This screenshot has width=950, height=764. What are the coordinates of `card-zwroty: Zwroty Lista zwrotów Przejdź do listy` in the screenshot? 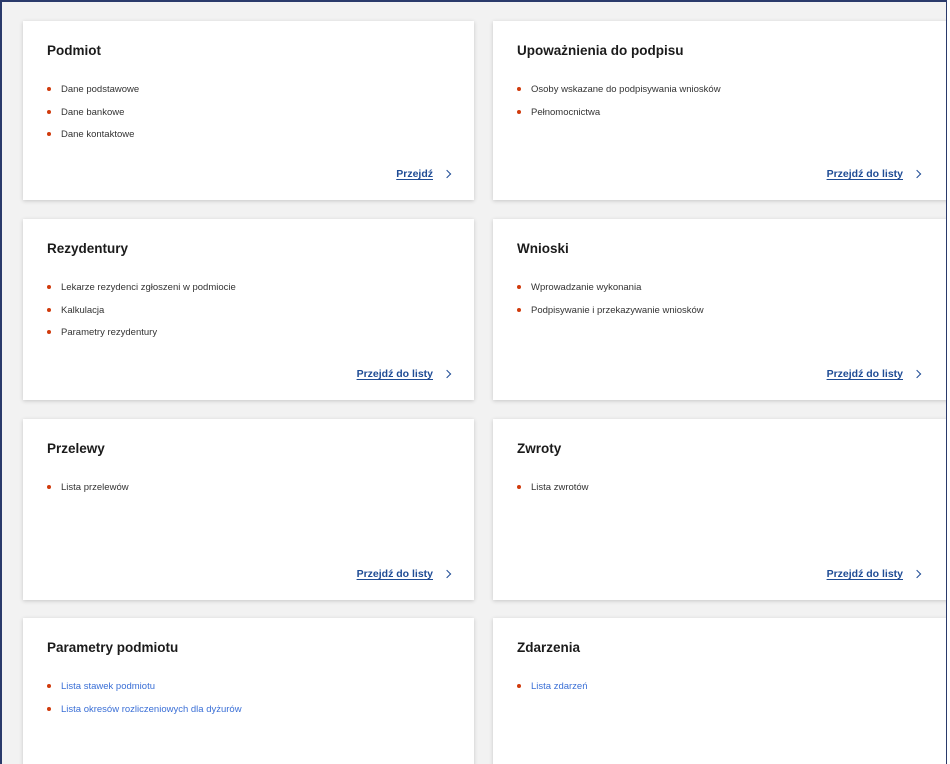 It's located at (719, 509).